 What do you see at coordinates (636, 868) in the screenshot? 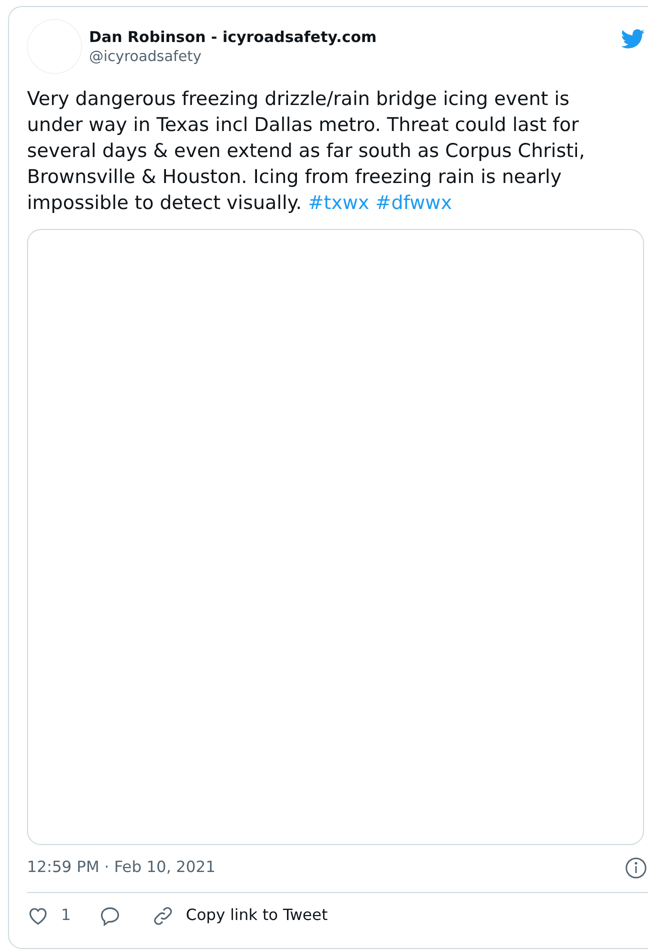
I see `info-icon` at bounding box center [636, 868].